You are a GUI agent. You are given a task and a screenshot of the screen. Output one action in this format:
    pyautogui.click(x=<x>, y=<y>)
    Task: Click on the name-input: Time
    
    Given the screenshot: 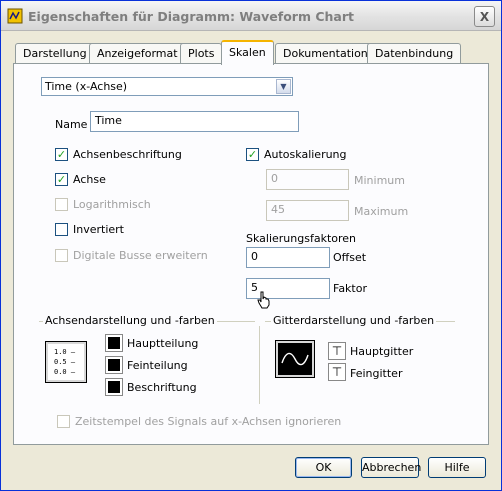 What is the action you would take?
    pyautogui.click(x=194, y=121)
    